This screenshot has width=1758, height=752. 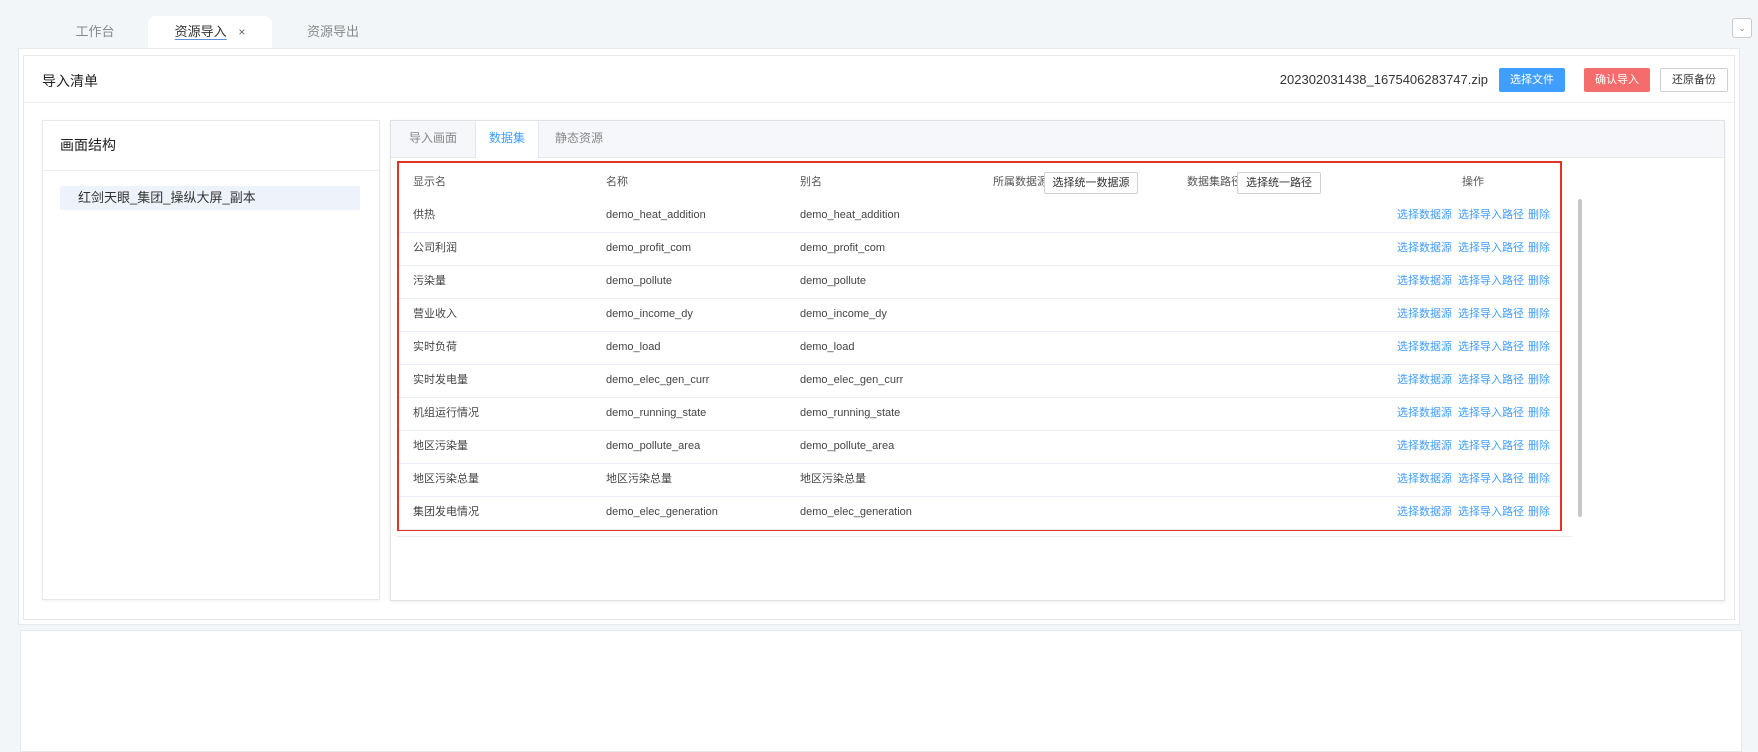 I want to click on cell-display: 营业收入, so click(x=435, y=314).